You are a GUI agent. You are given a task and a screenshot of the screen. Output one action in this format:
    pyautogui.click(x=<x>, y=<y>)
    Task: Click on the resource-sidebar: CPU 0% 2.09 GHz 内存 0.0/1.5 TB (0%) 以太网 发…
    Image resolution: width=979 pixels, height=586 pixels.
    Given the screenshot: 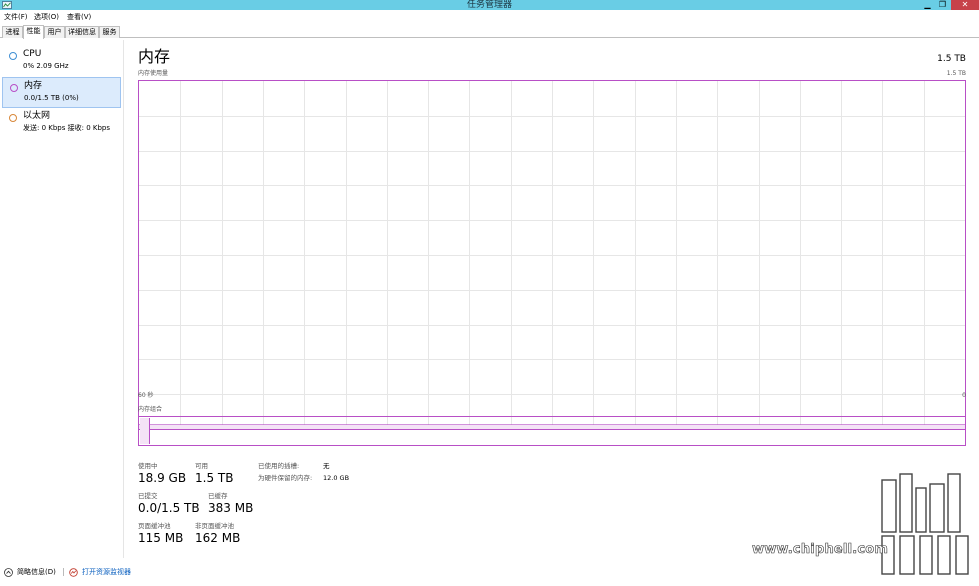 What is the action you would take?
    pyautogui.click(x=62, y=299)
    